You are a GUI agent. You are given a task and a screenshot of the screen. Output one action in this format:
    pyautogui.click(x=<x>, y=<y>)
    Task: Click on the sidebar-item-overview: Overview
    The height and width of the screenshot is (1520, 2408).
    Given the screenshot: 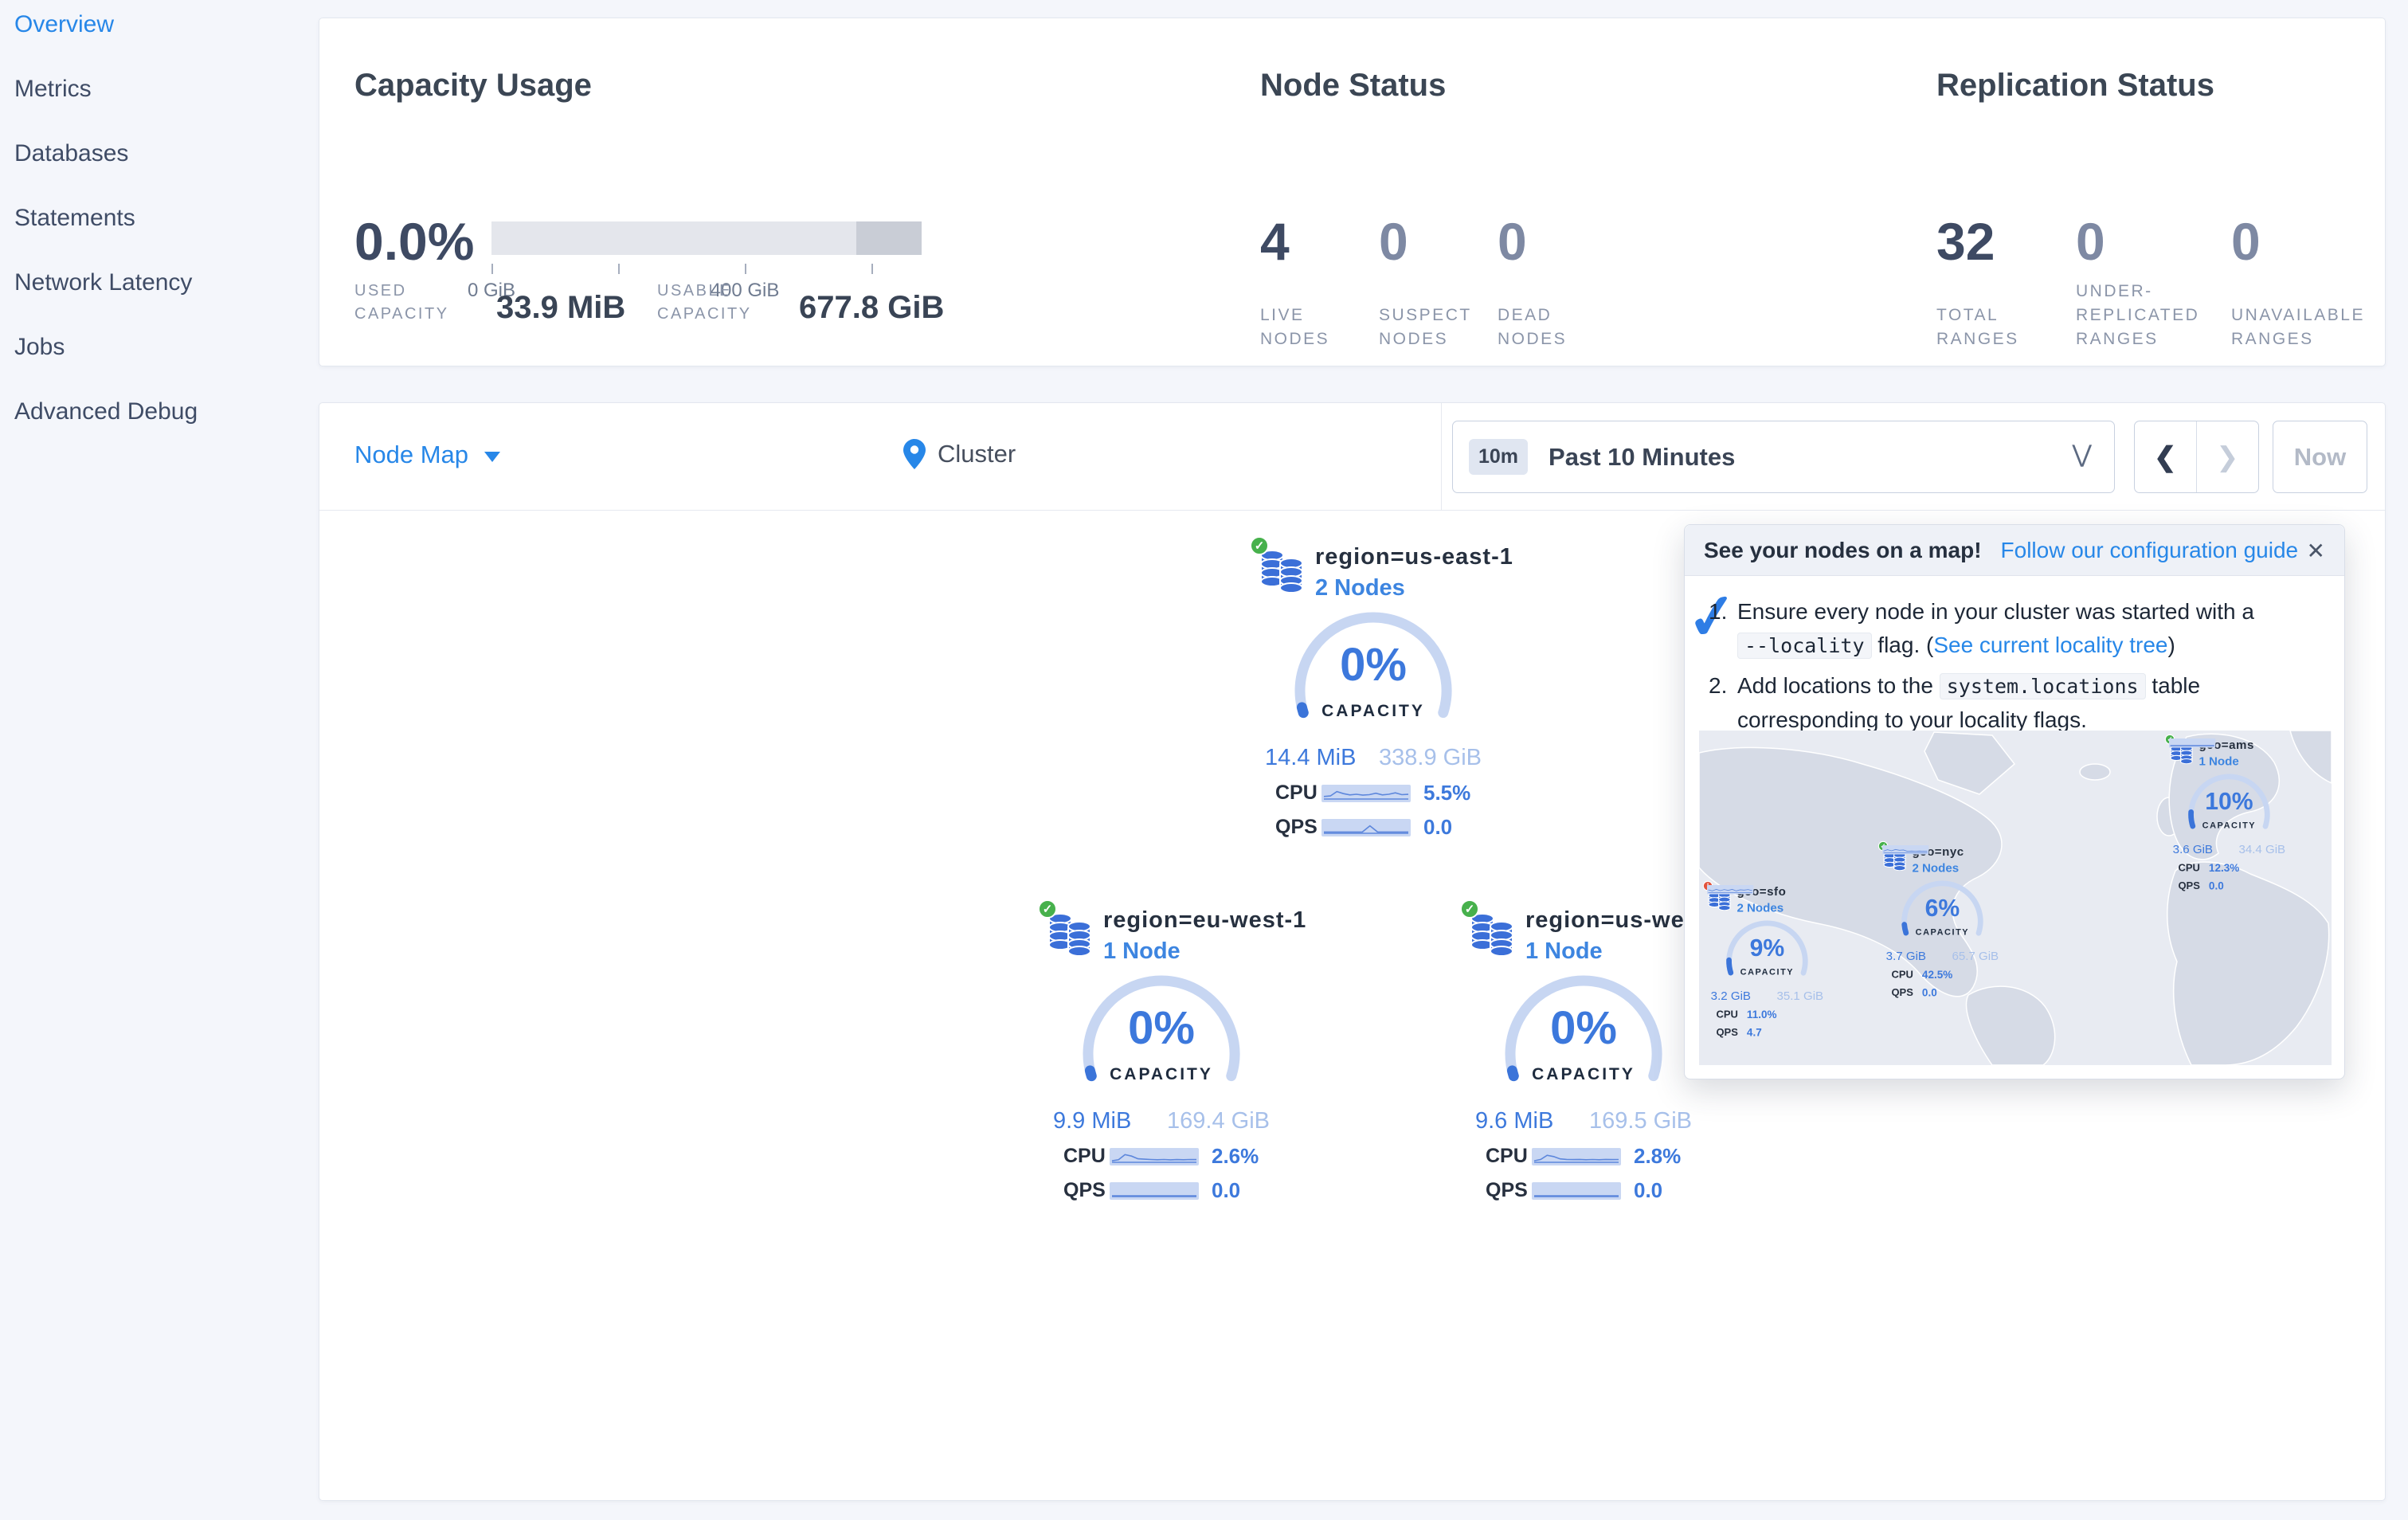 What is the action you would take?
    pyautogui.click(x=64, y=24)
    